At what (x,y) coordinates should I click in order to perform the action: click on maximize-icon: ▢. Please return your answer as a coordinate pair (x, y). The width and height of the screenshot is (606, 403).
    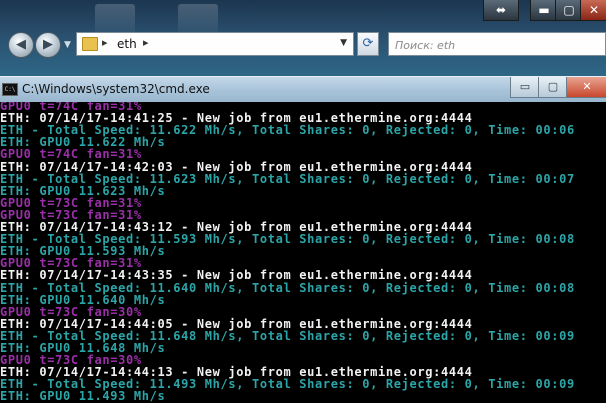
    Looking at the image, I should click on (569, 10).